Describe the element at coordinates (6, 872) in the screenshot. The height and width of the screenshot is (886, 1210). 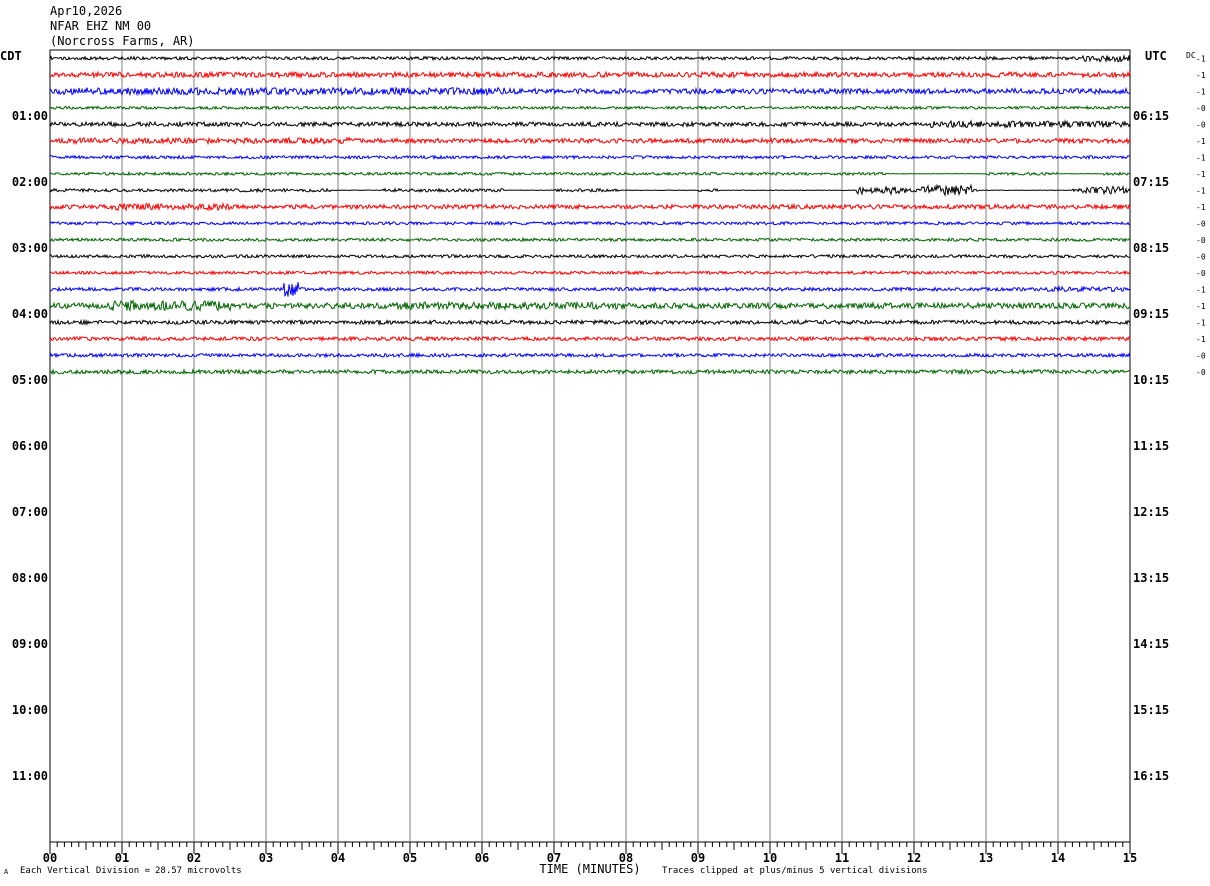
I see `corner-mark: A` at that location.